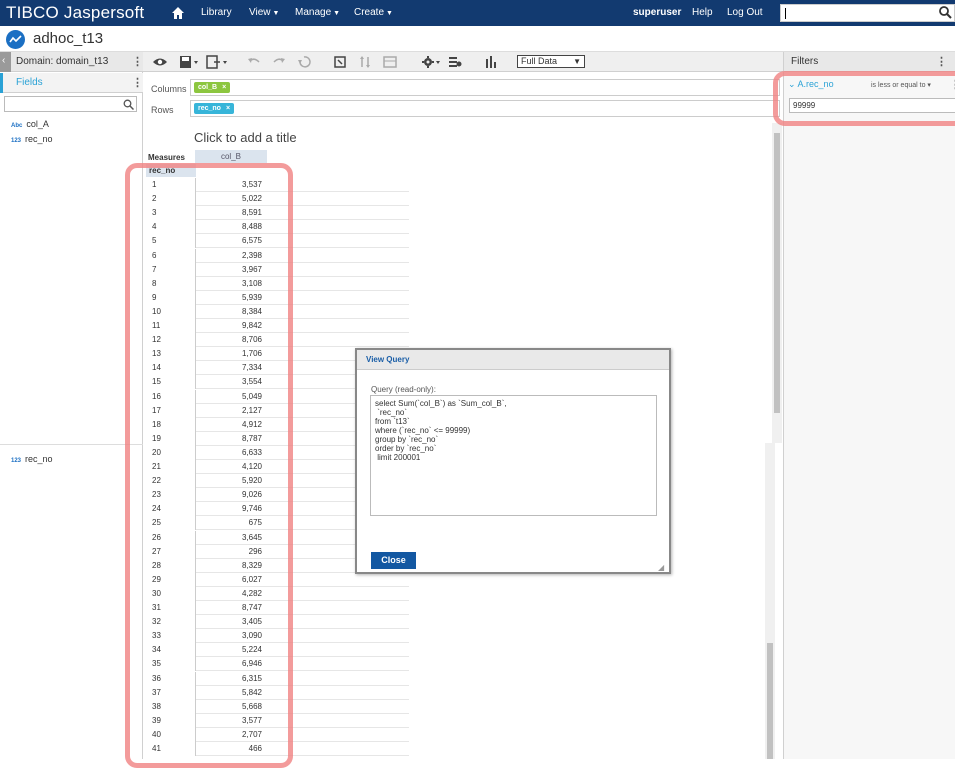 This screenshot has height=768, width=955. I want to click on columns-label: Columns, so click(169, 89).